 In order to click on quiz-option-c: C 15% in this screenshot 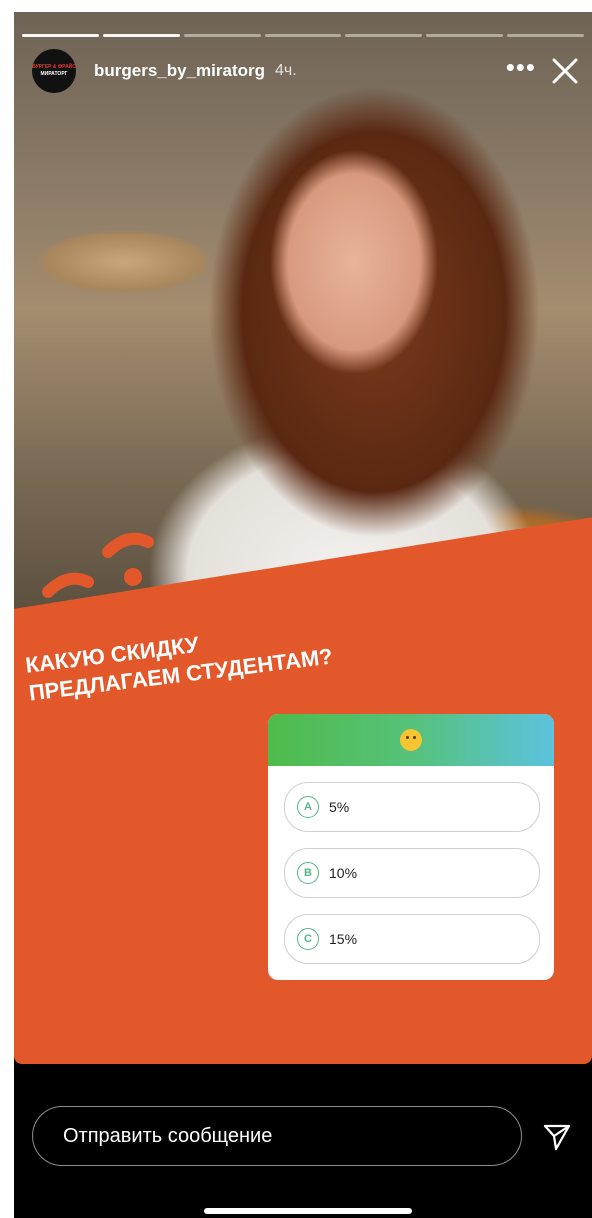, I will do `click(412, 939)`.